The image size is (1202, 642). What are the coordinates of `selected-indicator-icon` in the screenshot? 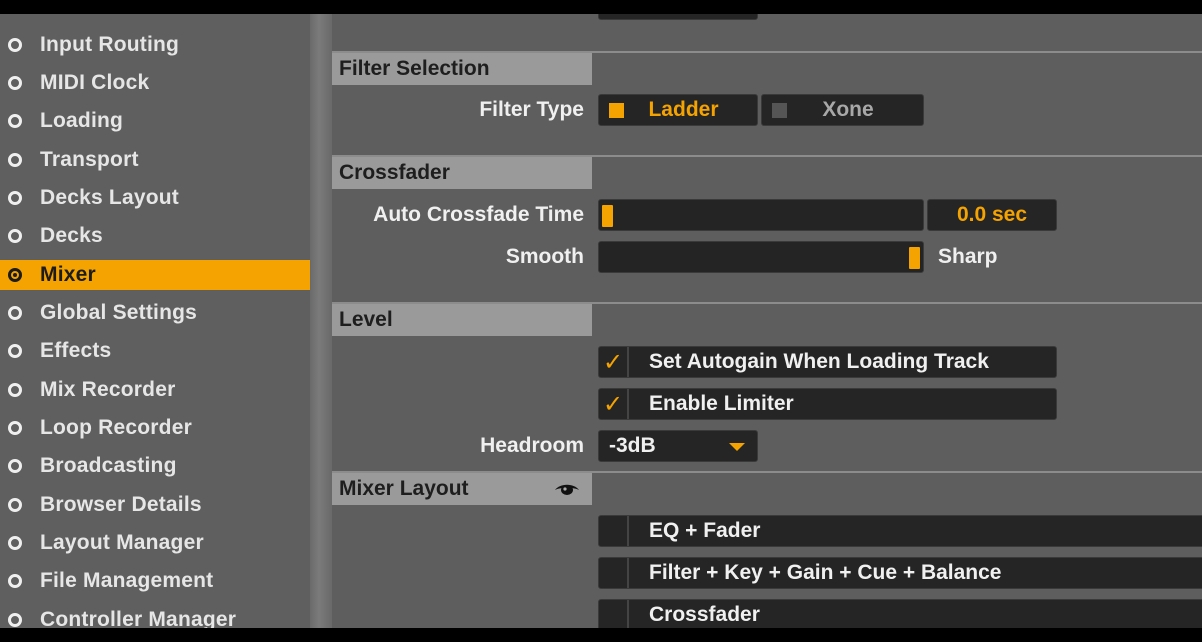 It's located at (616, 110).